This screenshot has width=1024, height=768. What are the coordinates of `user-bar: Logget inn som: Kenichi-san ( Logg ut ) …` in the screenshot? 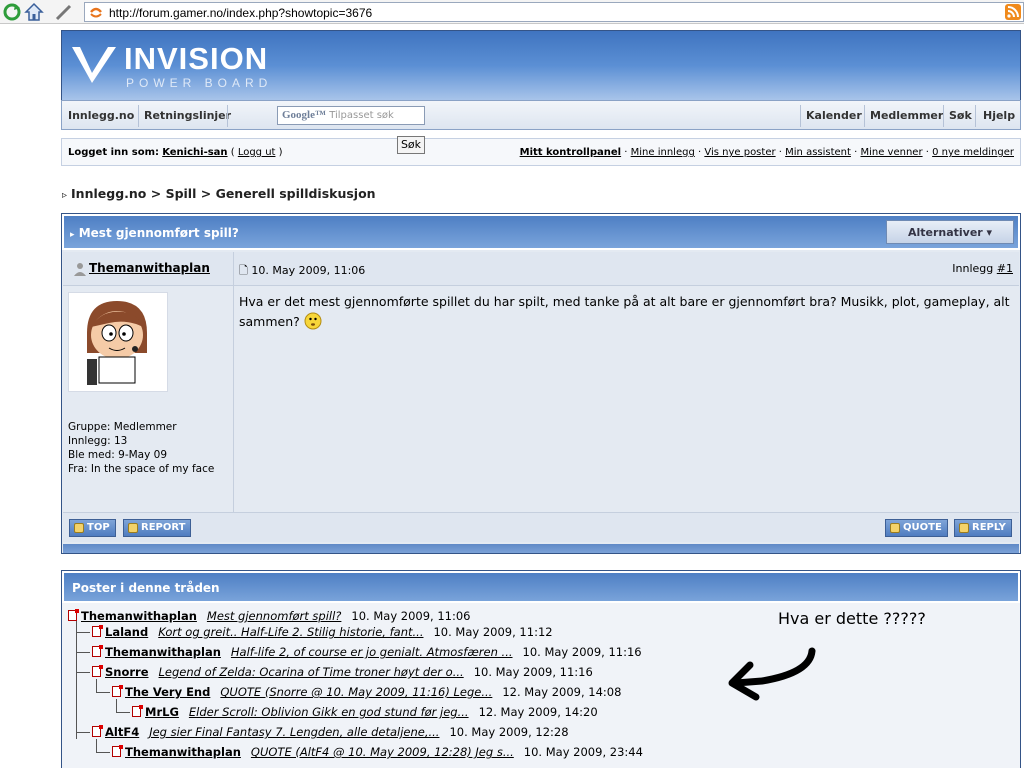 It's located at (541, 152).